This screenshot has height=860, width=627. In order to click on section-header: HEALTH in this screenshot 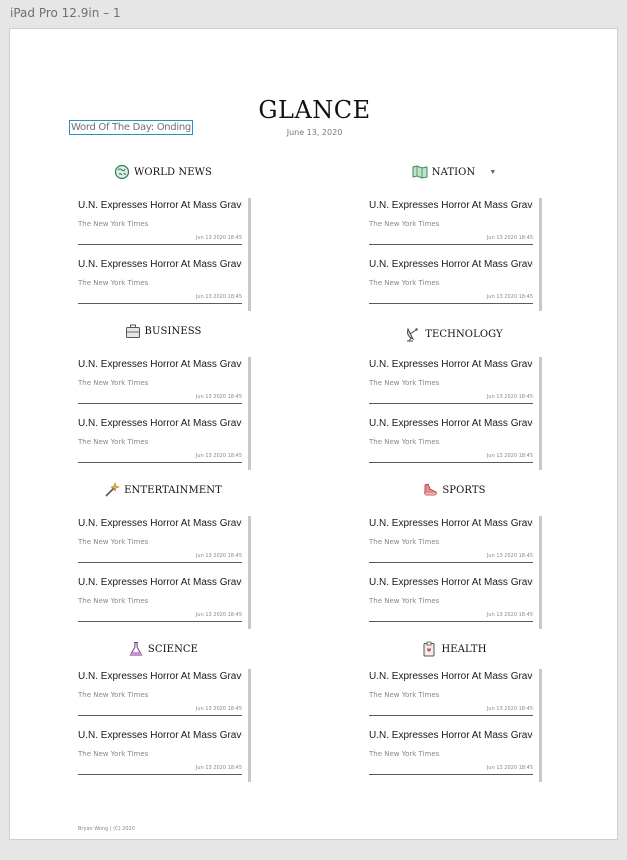, I will do `click(454, 649)`.